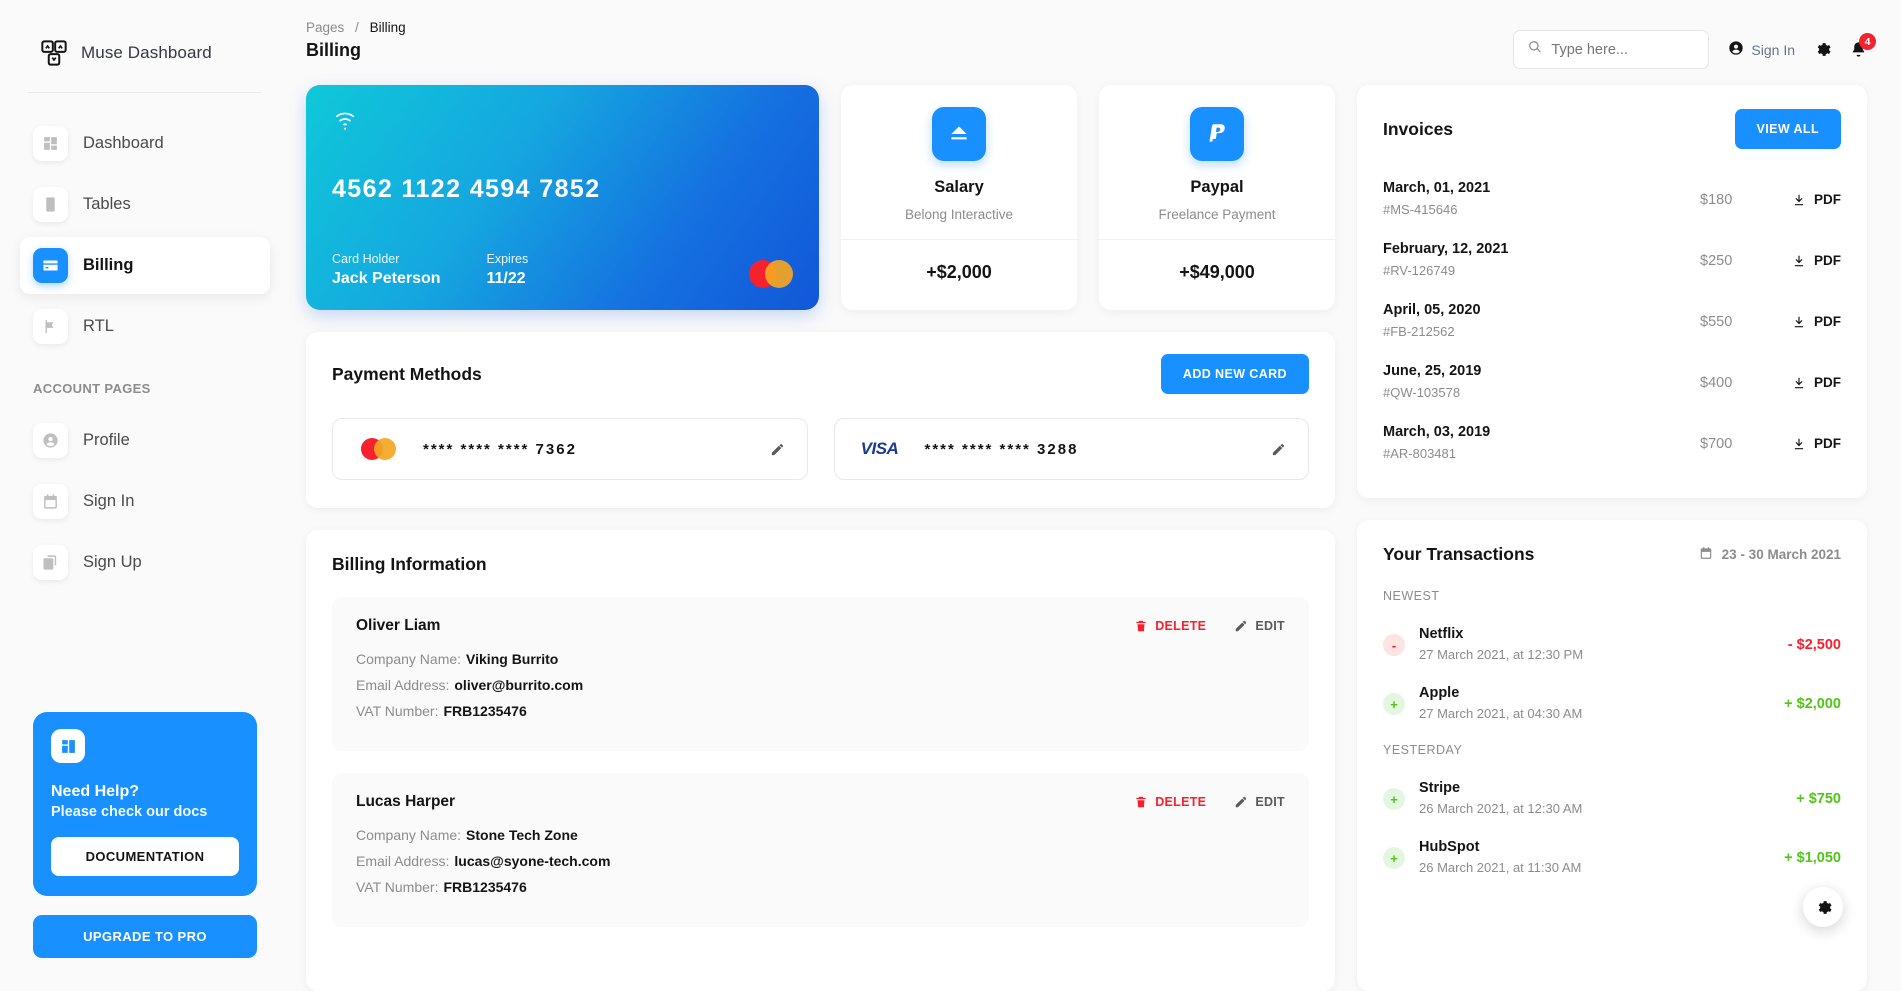  I want to click on sidebar-label: Sign Up, so click(112, 562).